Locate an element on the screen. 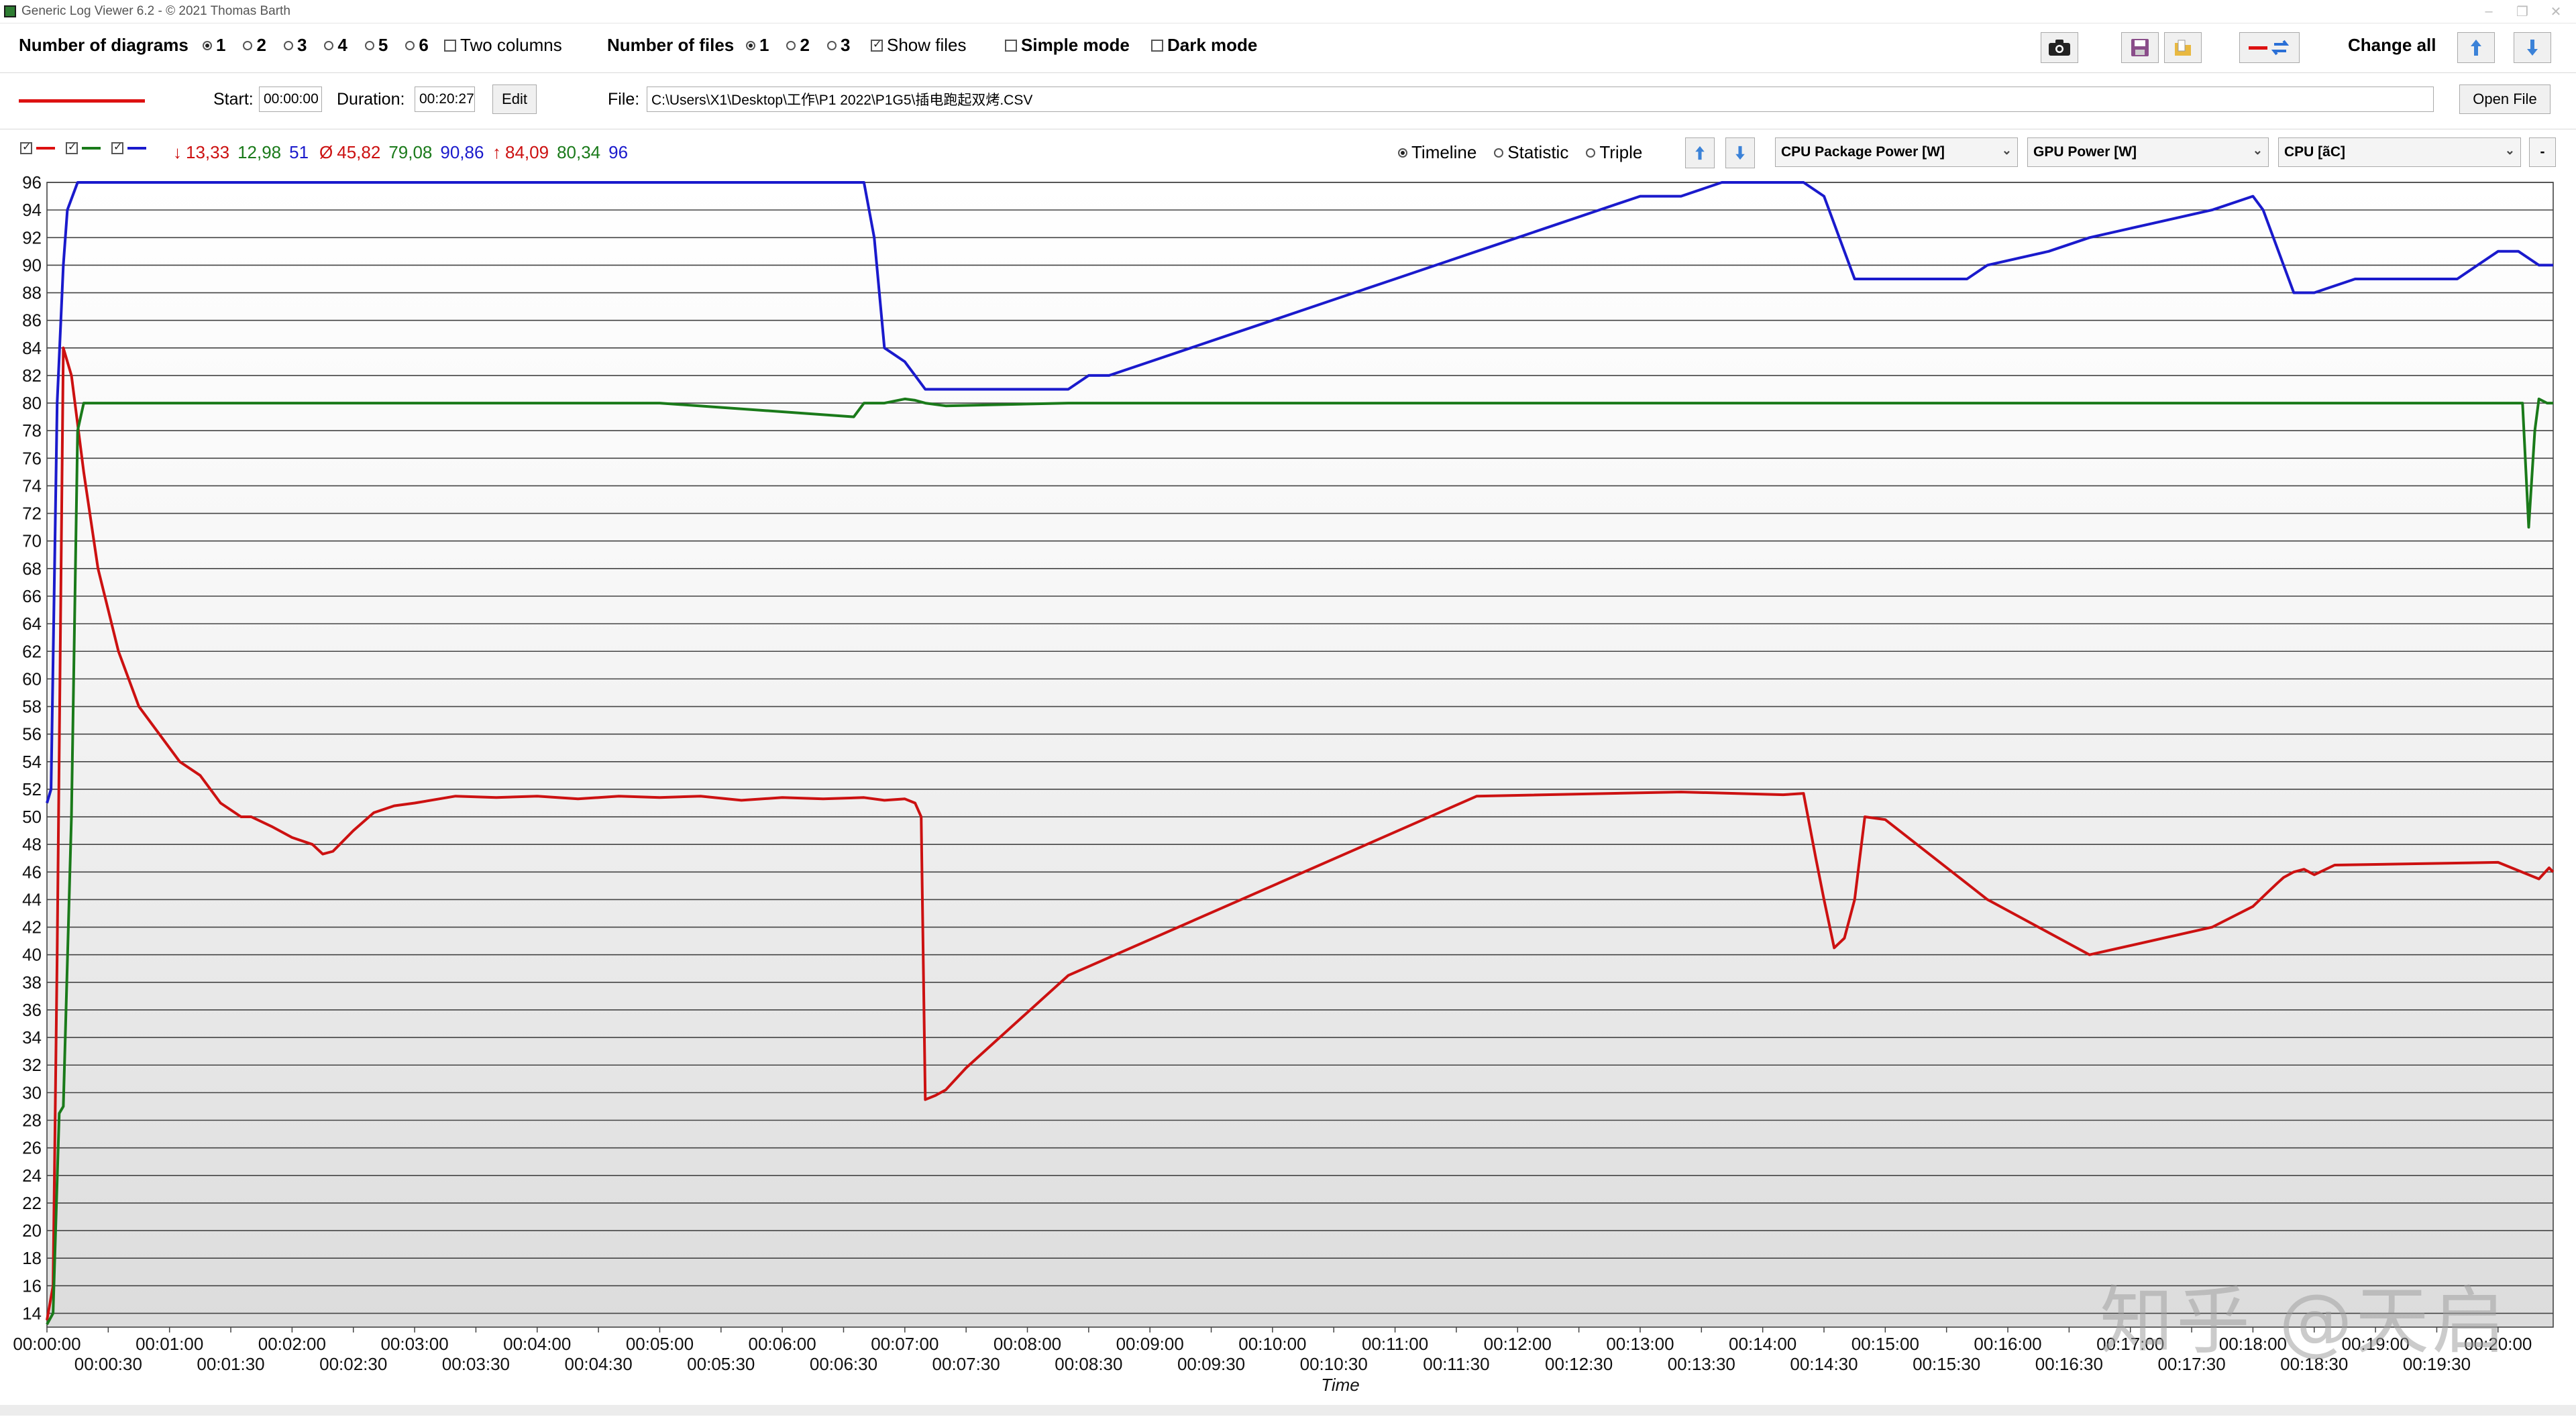 The image size is (2576, 1419). x-tick-label: 00:12:30 is located at coordinates (1579, 1364).